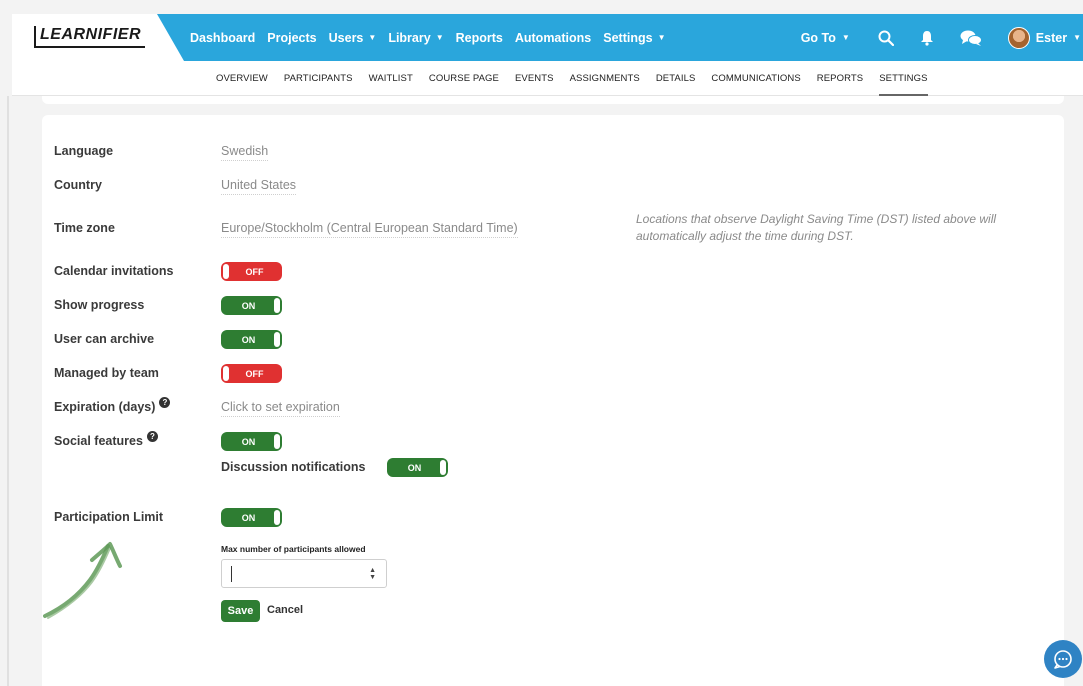 The width and height of the screenshot is (1083, 686). What do you see at coordinates (927, 38) in the screenshot?
I see `bell-icon` at bounding box center [927, 38].